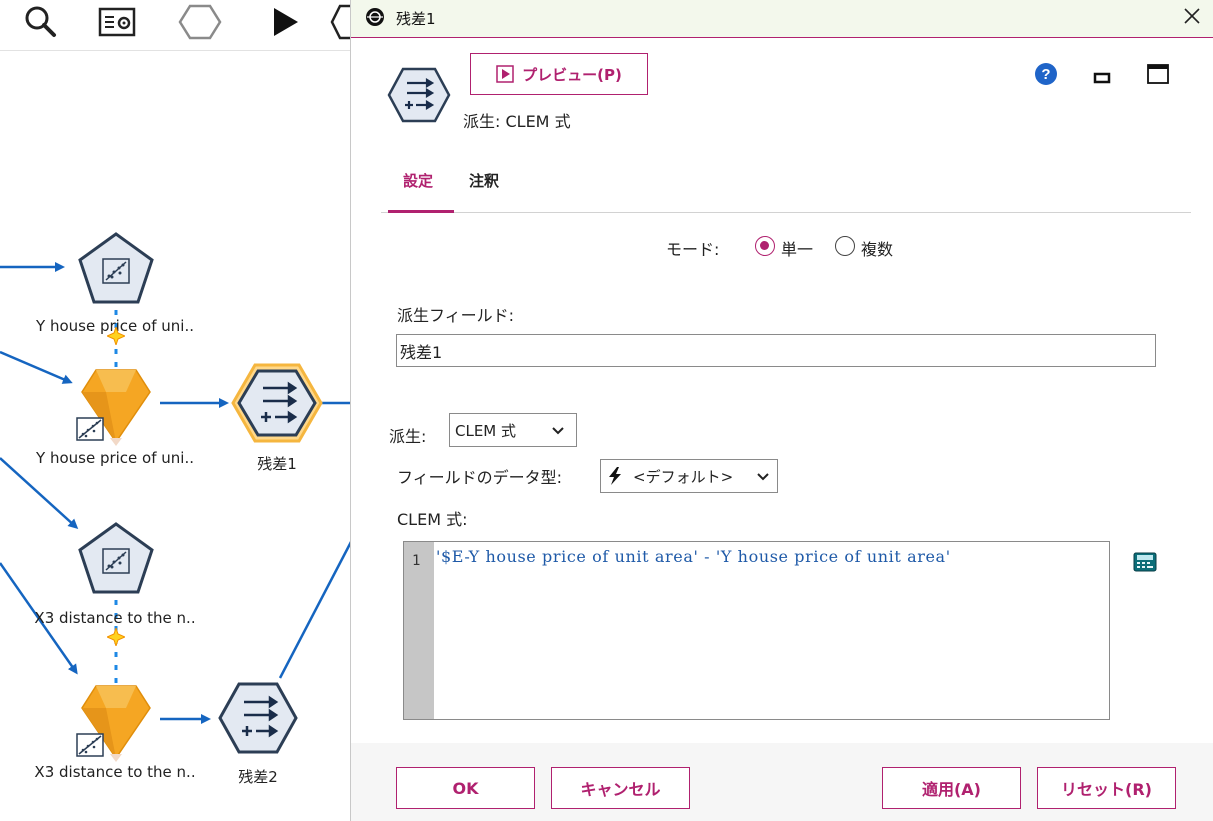 The image size is (1213, 821). Describe the element at coordinates (1102, 77) in the screenshot. I see `minimize-icon` at that location.